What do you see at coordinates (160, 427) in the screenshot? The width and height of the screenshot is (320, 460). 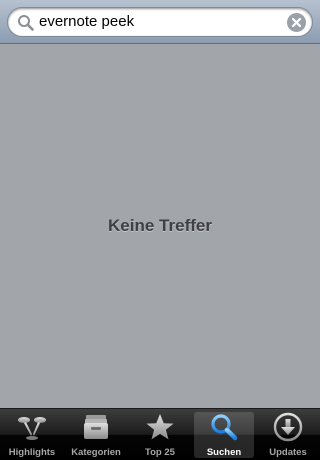 I see `star-icon` at bounding box center [160, 427].